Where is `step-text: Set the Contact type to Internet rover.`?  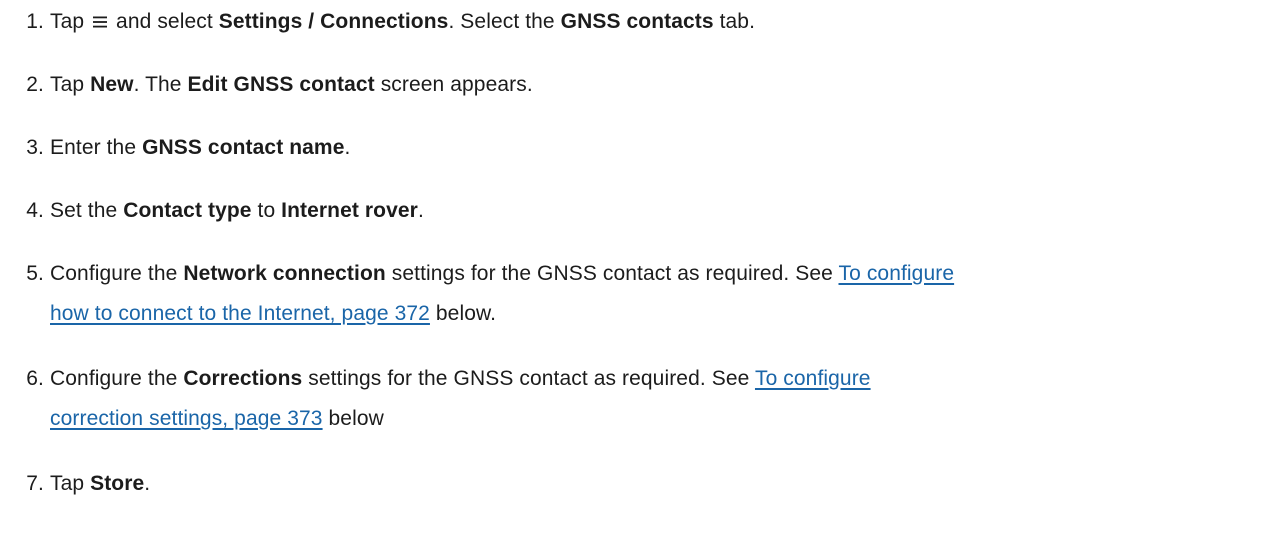
step-text: Set the Contact type to Internet rover. is located at coordinates (237, 211).